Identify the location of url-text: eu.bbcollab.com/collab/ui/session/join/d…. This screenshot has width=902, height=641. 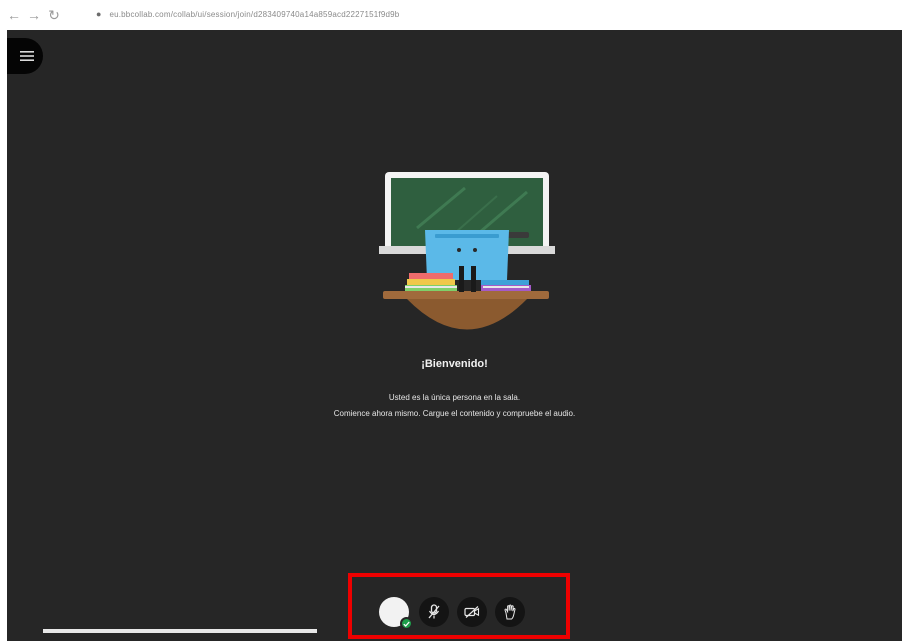
(254, 14).